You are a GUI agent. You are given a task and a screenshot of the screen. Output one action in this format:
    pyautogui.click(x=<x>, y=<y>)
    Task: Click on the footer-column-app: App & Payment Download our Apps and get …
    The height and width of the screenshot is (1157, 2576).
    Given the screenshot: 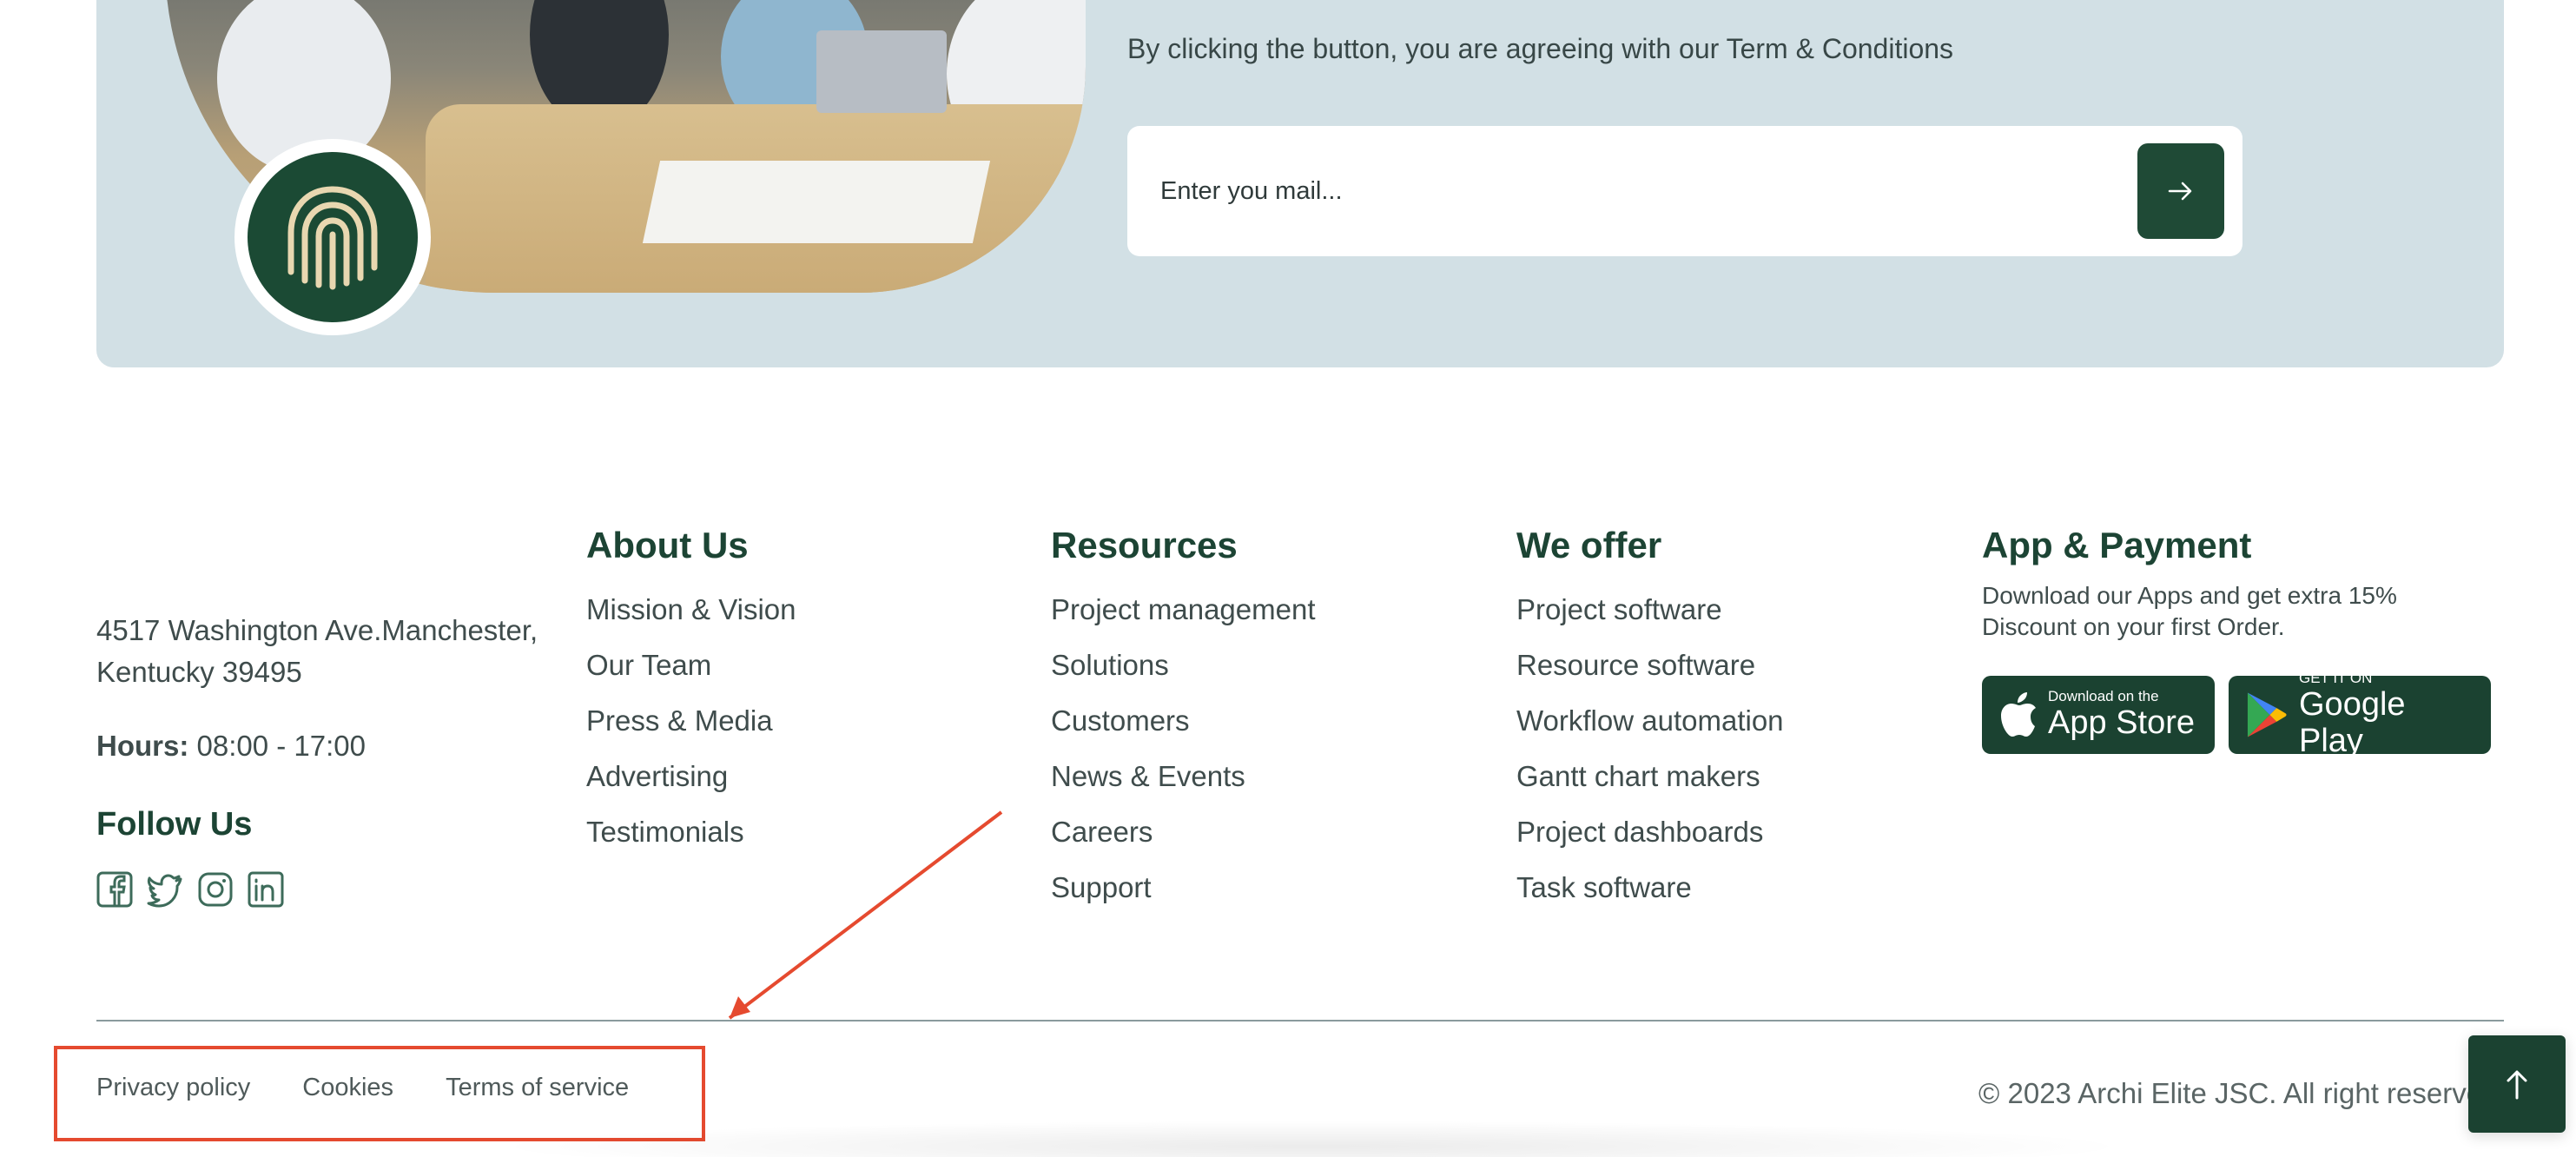 What is the action you would take?
    pyautogui.click(x=2236, y=642)
    